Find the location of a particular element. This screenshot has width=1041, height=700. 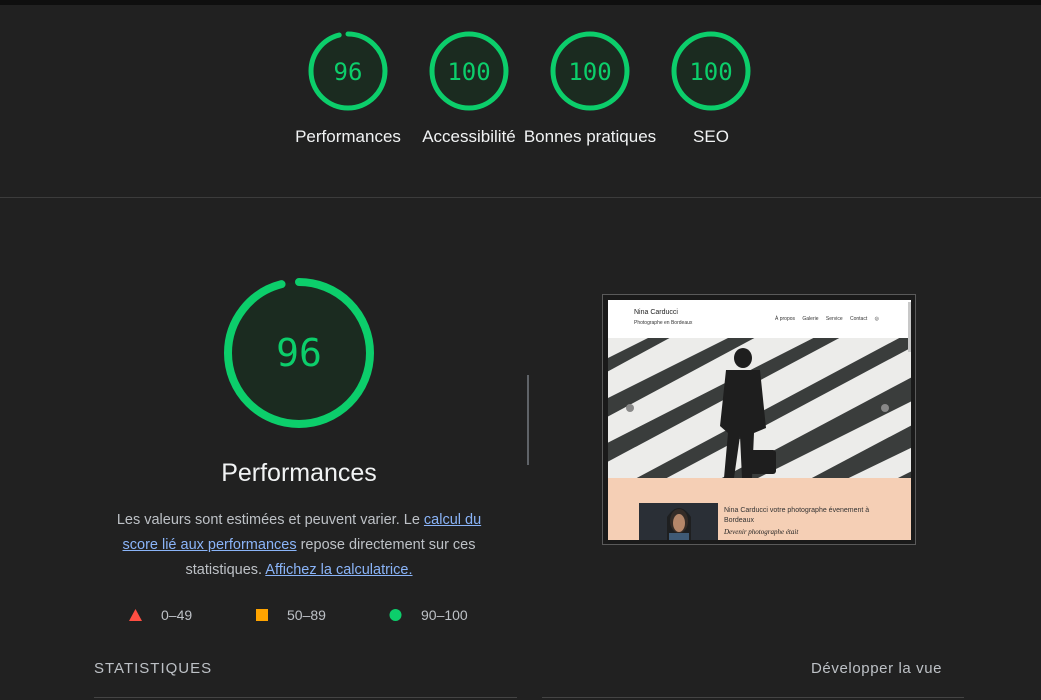

hero-photo is located at coordinates (759, 408).